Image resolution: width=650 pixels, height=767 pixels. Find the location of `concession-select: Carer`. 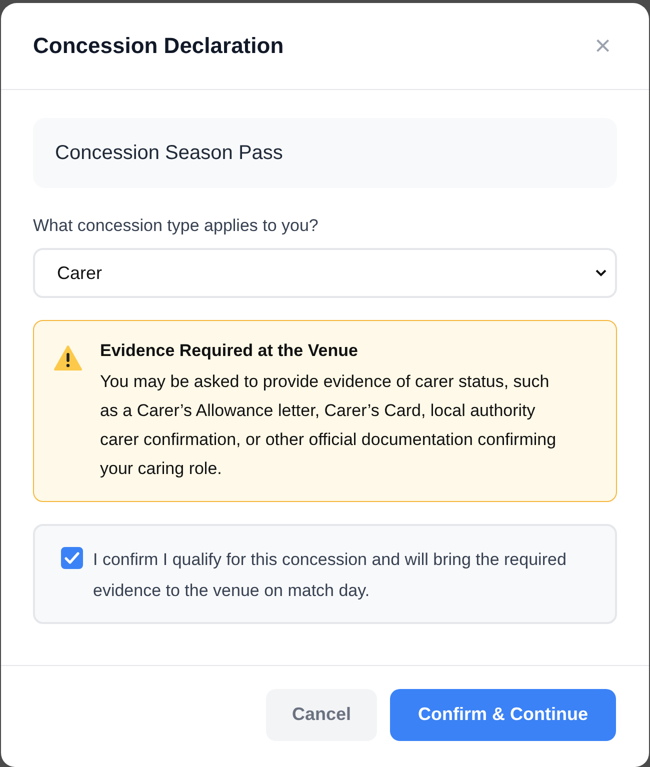

concession-select: Carer is located at coordinates (325, 273).